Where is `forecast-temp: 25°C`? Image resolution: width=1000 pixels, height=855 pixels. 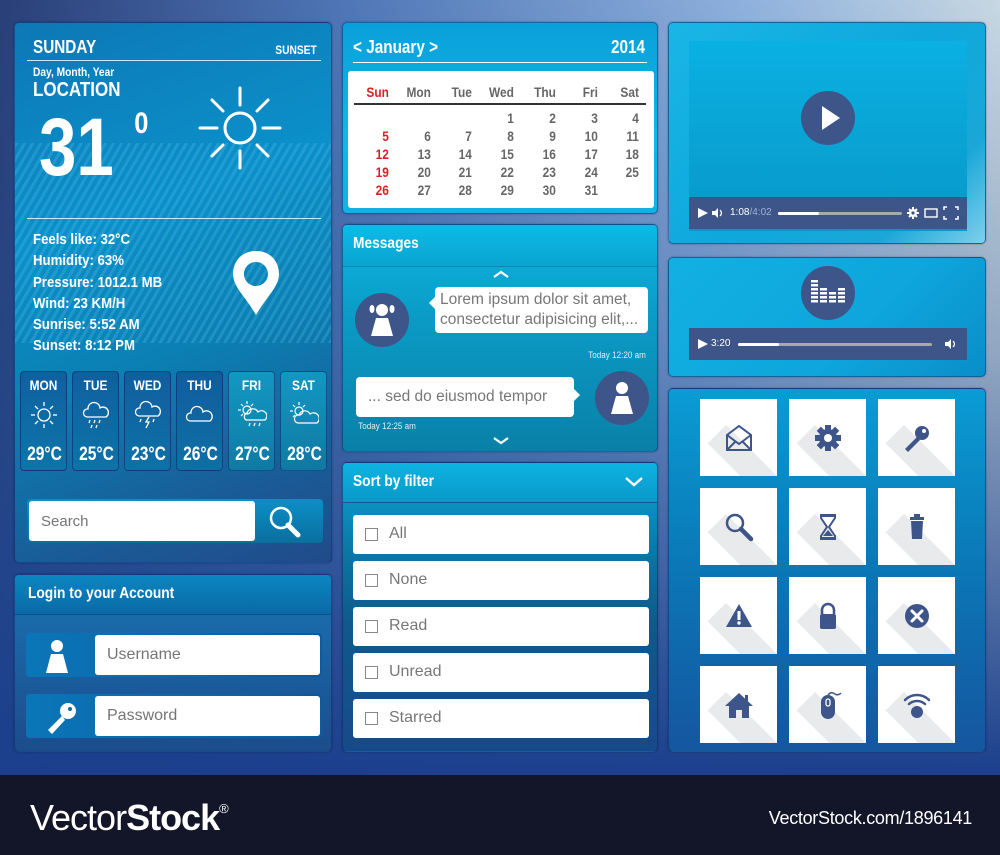
forecast-temp: 25°C is located at coordinates (96, 454).